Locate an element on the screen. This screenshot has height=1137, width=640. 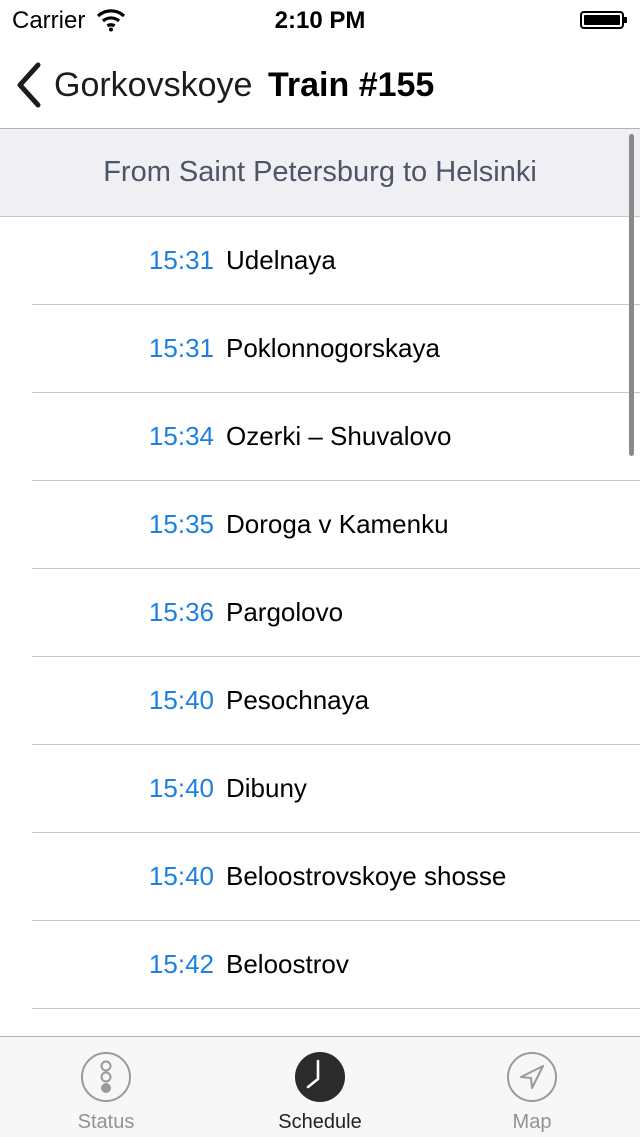
clock-time: 2:10 PM is located at coordinates (320, 20).